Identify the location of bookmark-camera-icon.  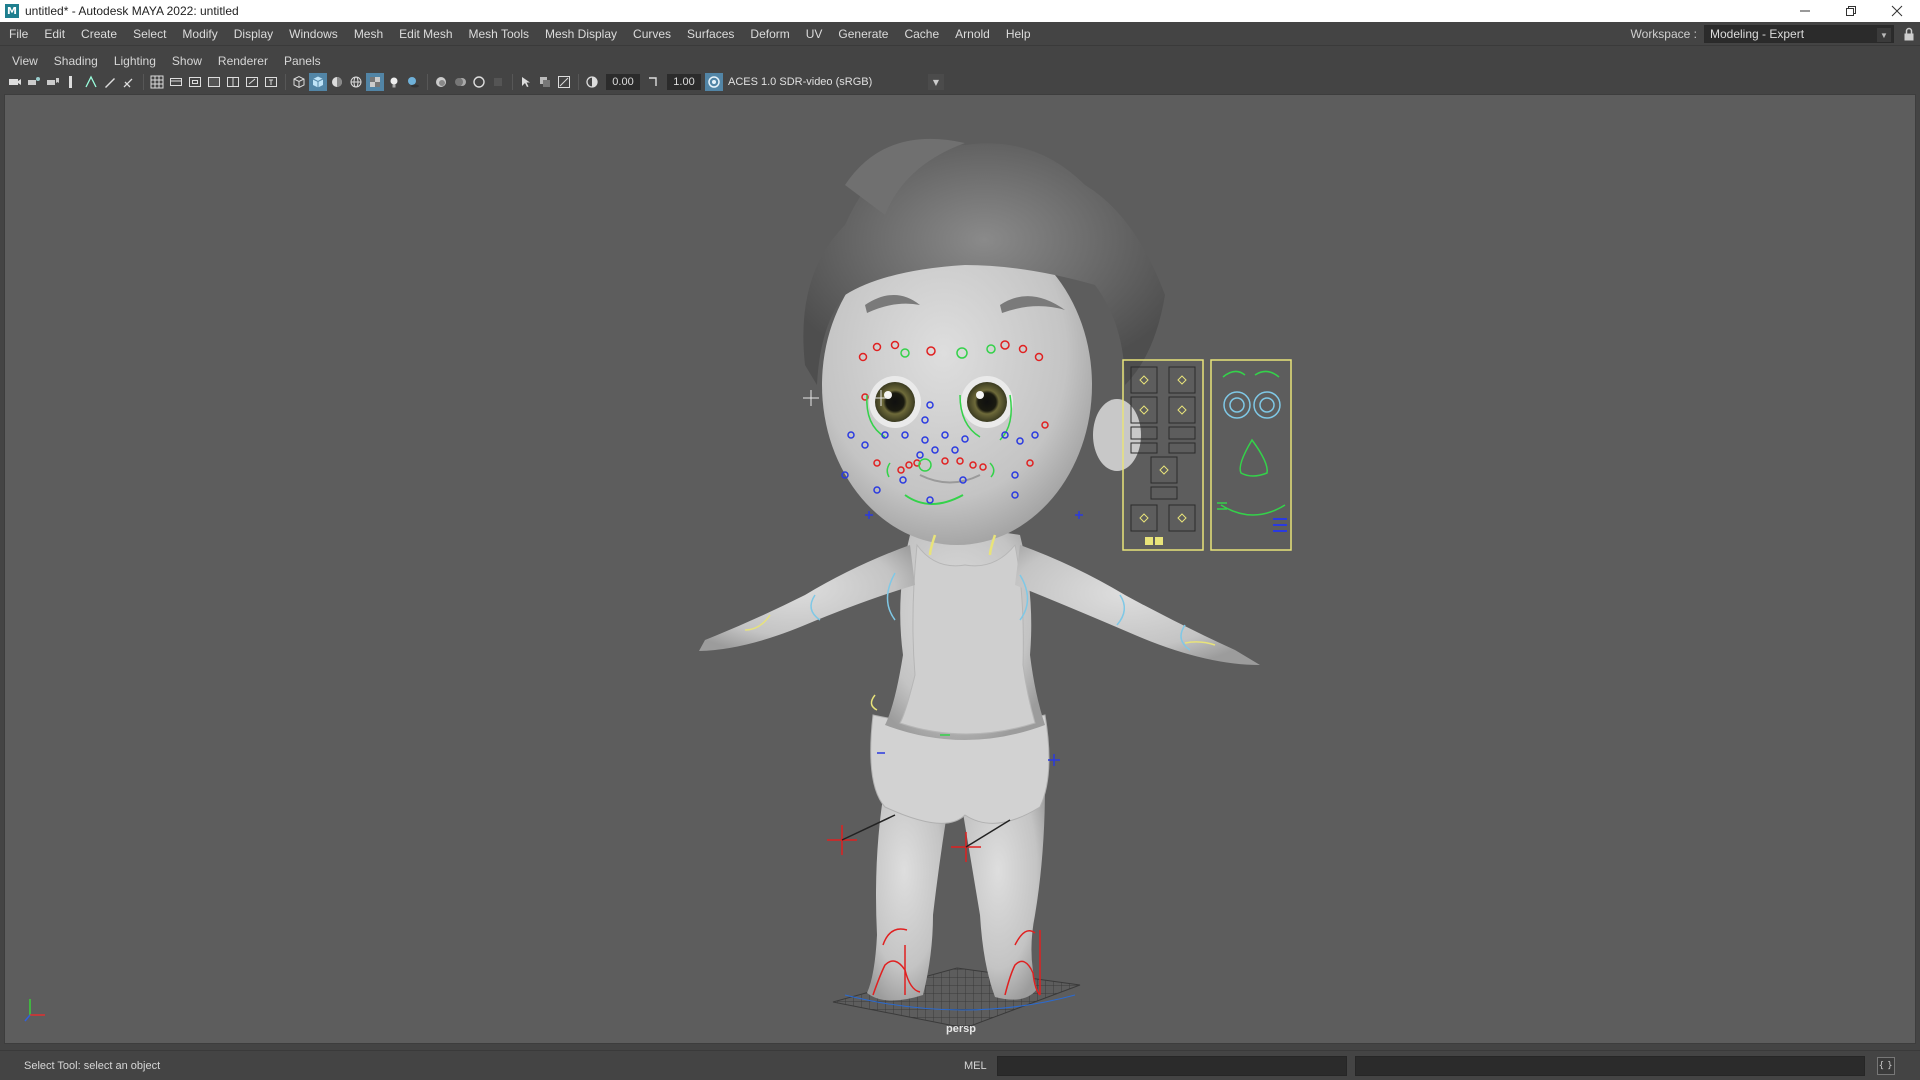
(53, 81).